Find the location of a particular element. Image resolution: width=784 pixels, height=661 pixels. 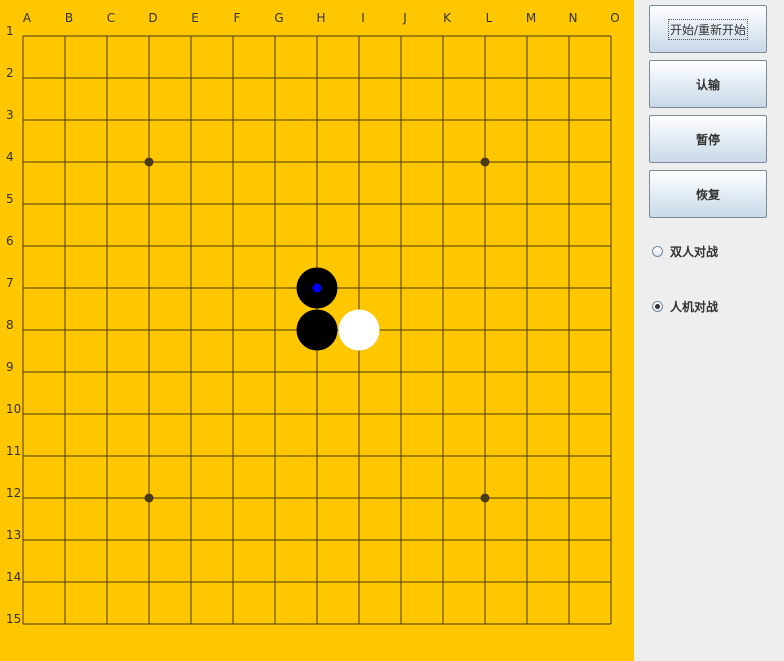

column-label: J is located at coordinates (404, 18).